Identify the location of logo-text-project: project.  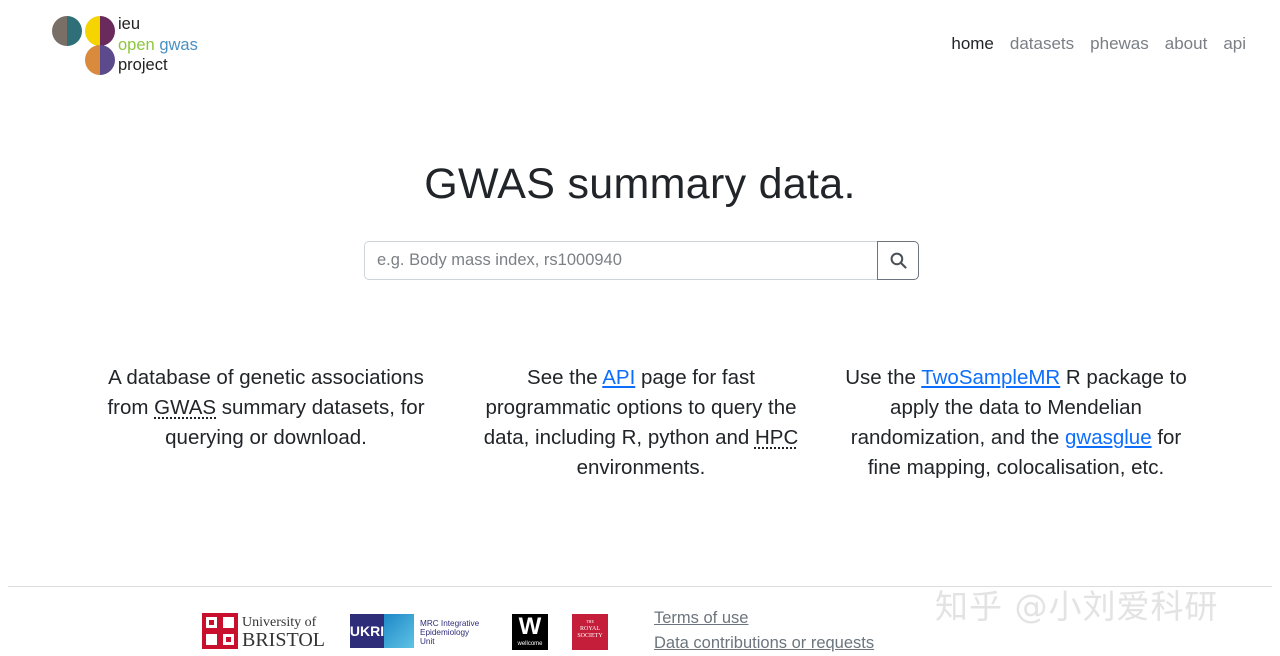
(143, 65).